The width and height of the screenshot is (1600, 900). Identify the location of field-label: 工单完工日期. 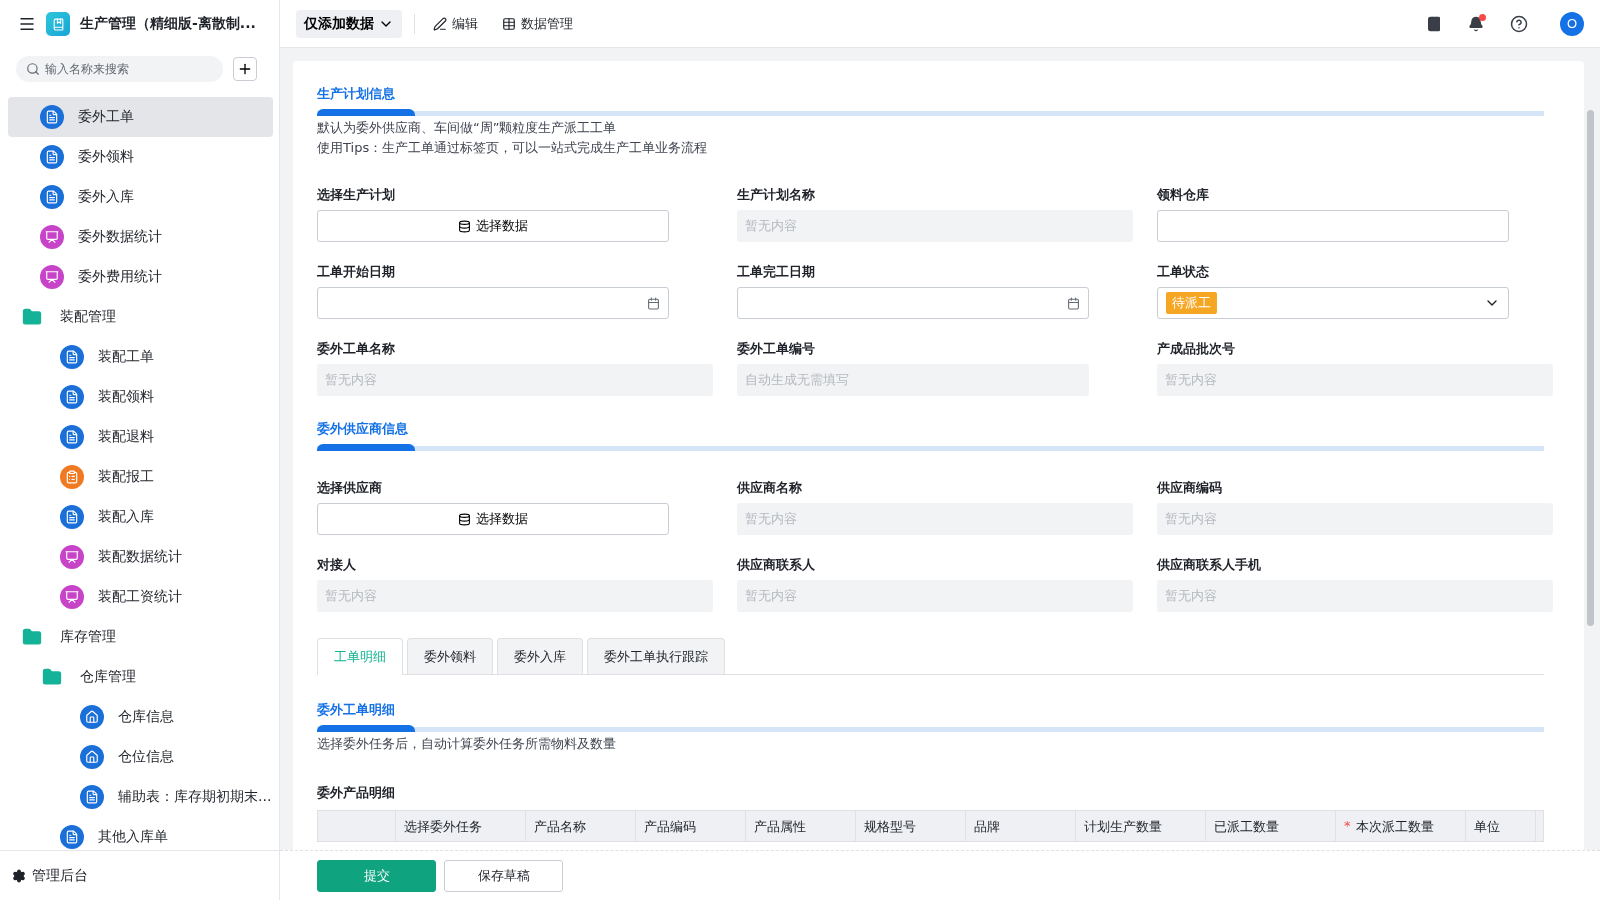
(776, 272).